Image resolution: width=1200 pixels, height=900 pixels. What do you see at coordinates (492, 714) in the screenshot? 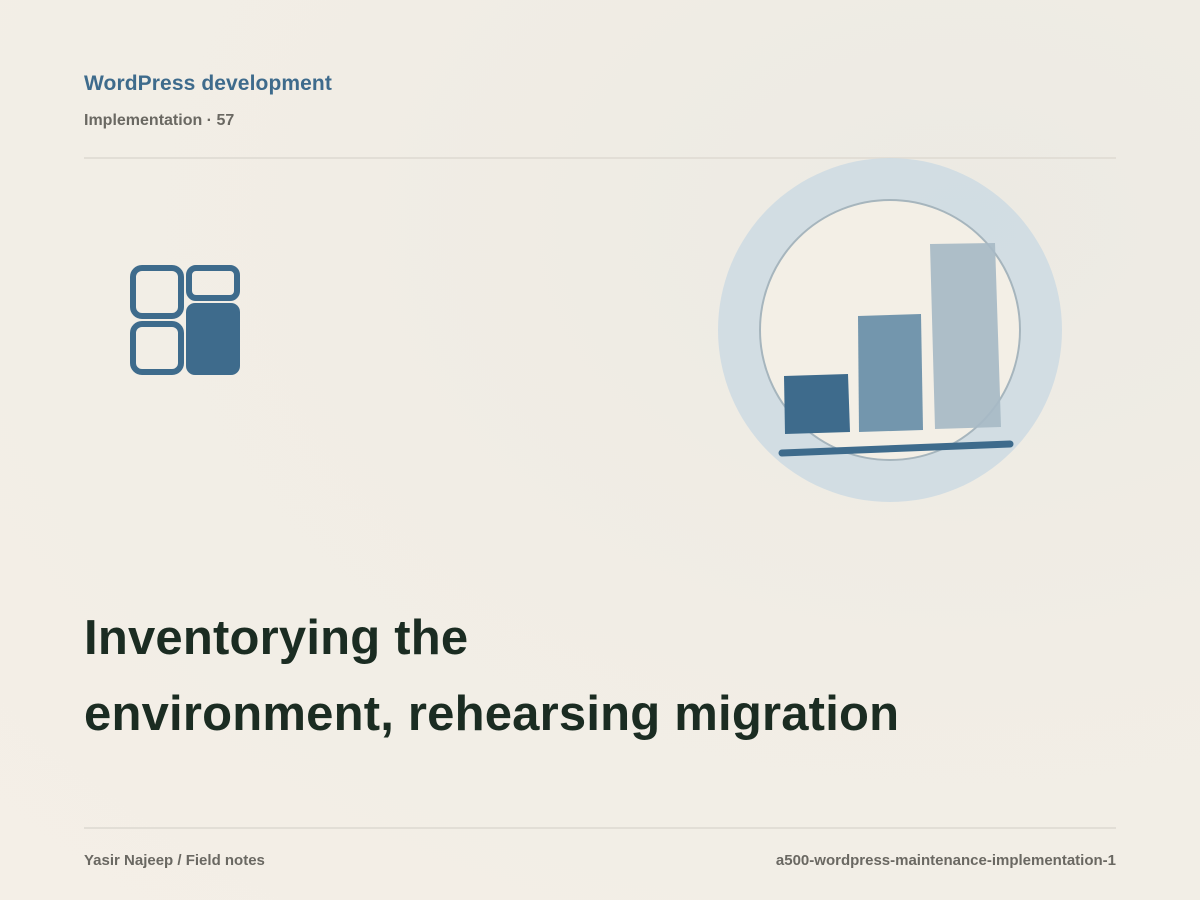
I see `headline-line-2: environment, rehearsing migration` at bounding box center [492, 714].